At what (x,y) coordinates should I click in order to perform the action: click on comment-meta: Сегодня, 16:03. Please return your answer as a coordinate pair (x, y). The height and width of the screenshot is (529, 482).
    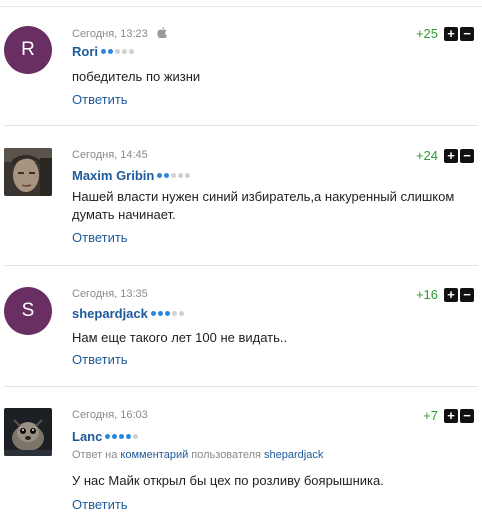
    Looking at the image, I should click on (110, 415).